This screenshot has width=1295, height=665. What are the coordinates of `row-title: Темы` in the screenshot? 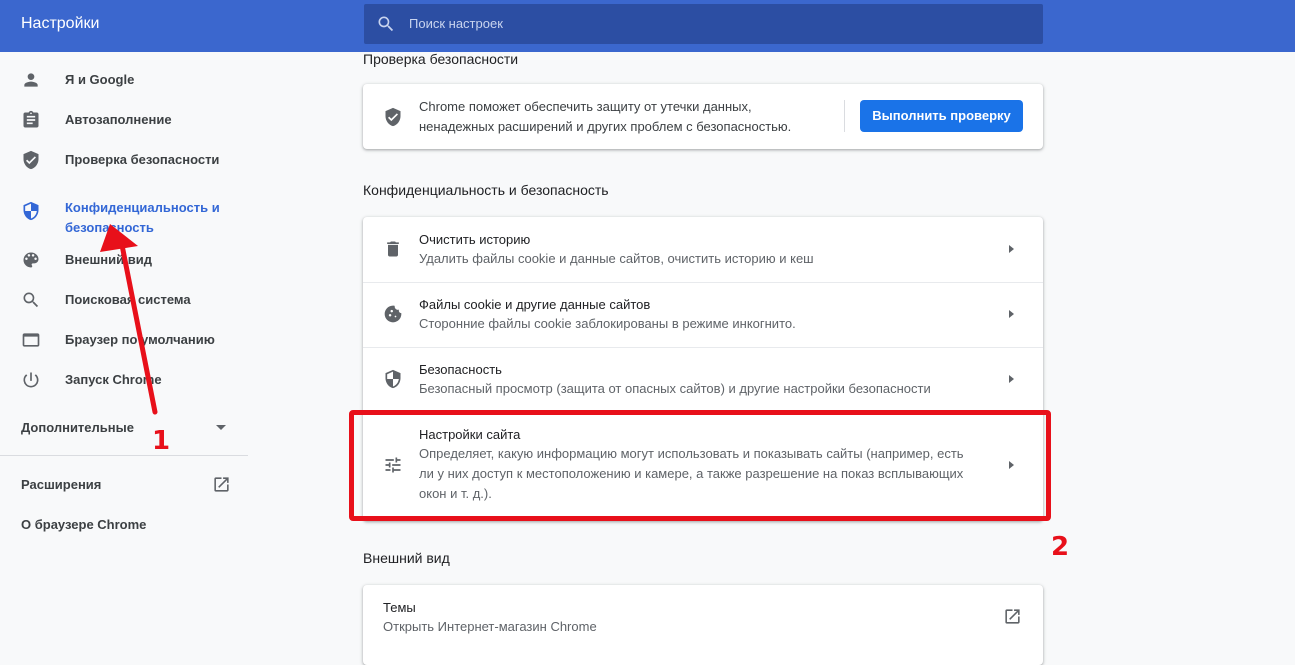 It's located at (399, 607).